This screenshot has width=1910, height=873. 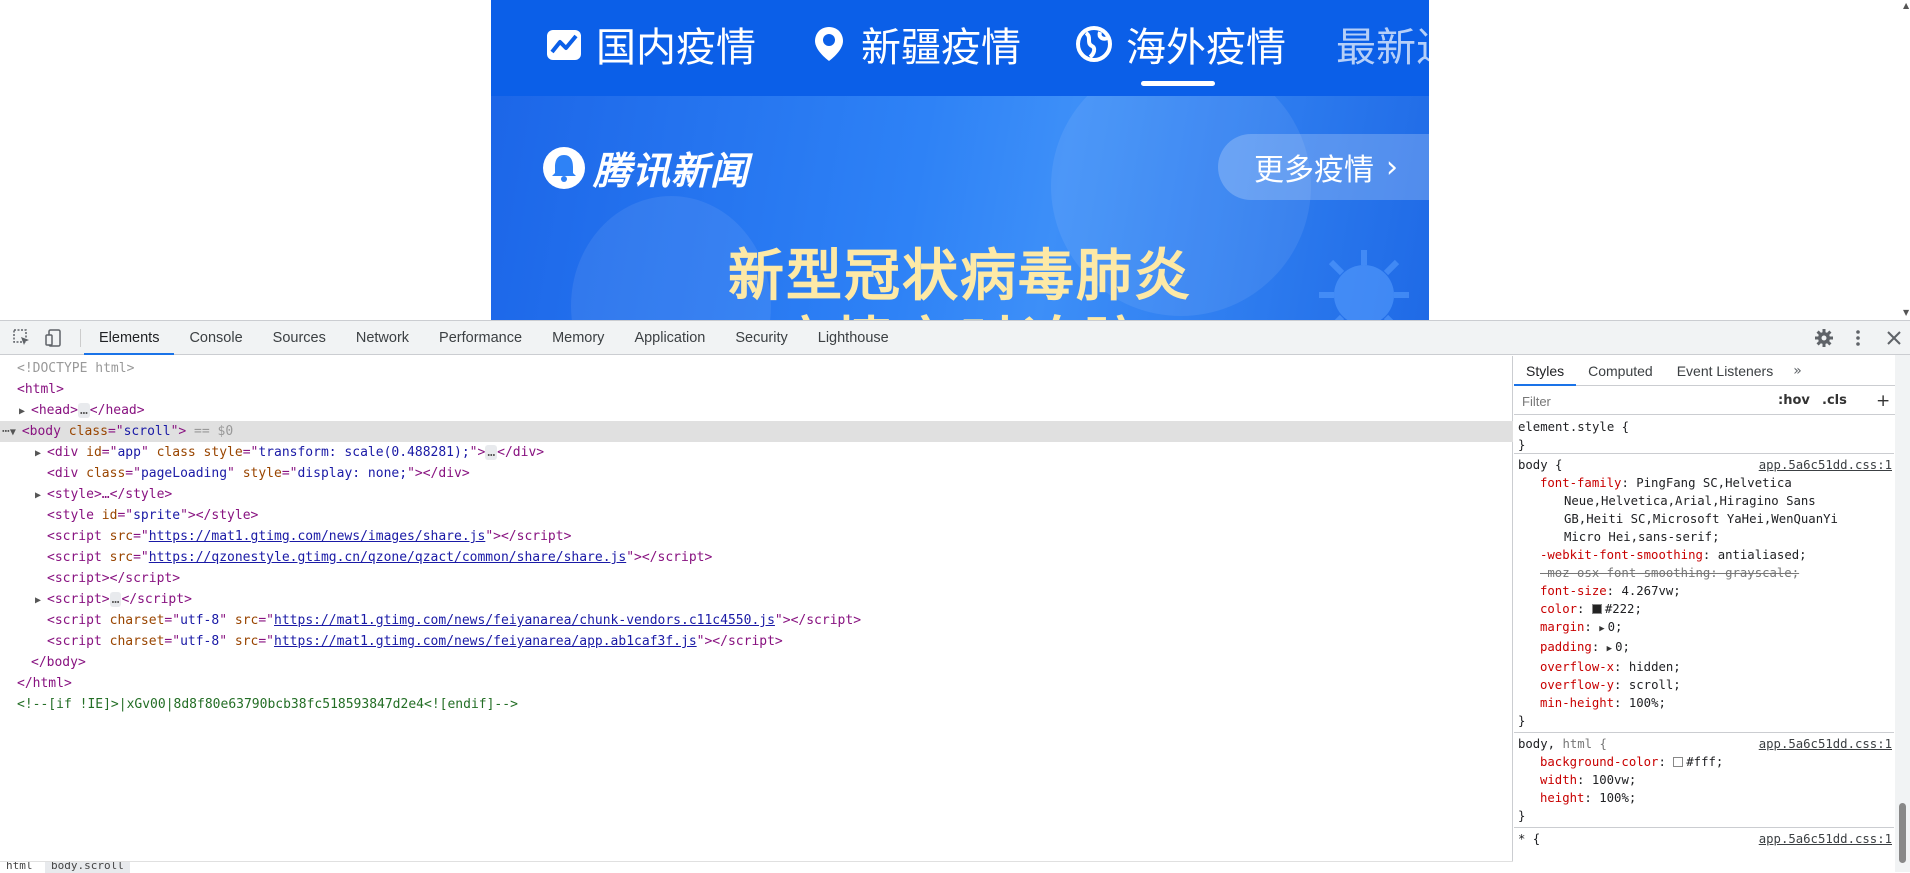 I want to click on rule-close-brace: }, so click(x=1522, y=816).